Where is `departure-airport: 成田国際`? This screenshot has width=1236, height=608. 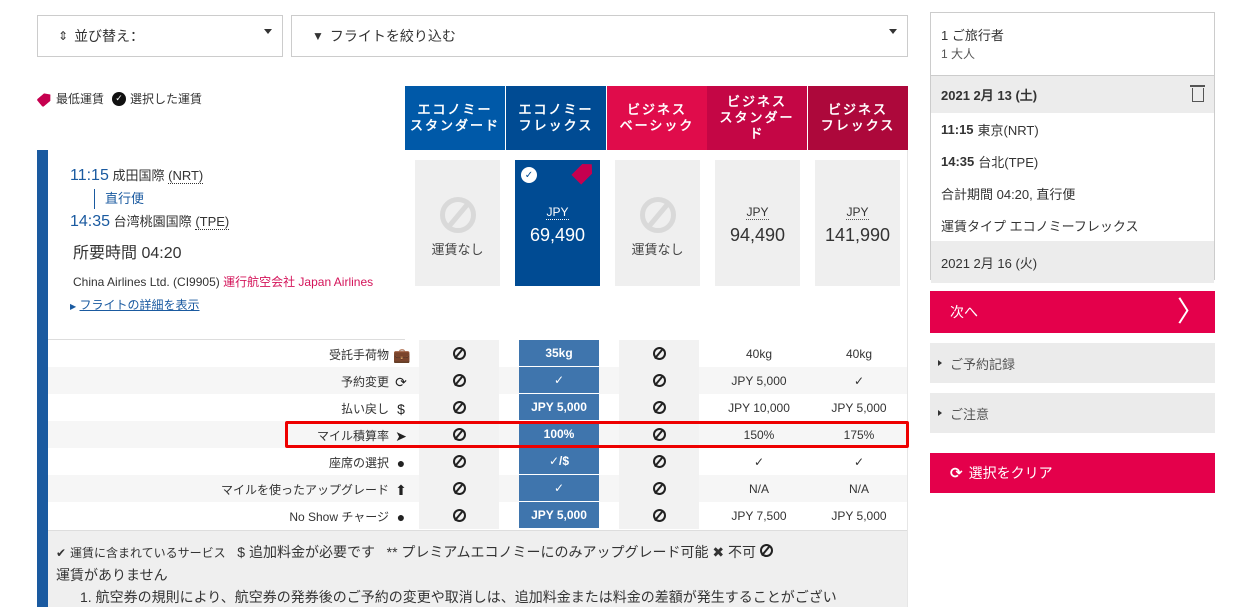
departure-airport: 成田国際 is located at coordinates (138, 175).